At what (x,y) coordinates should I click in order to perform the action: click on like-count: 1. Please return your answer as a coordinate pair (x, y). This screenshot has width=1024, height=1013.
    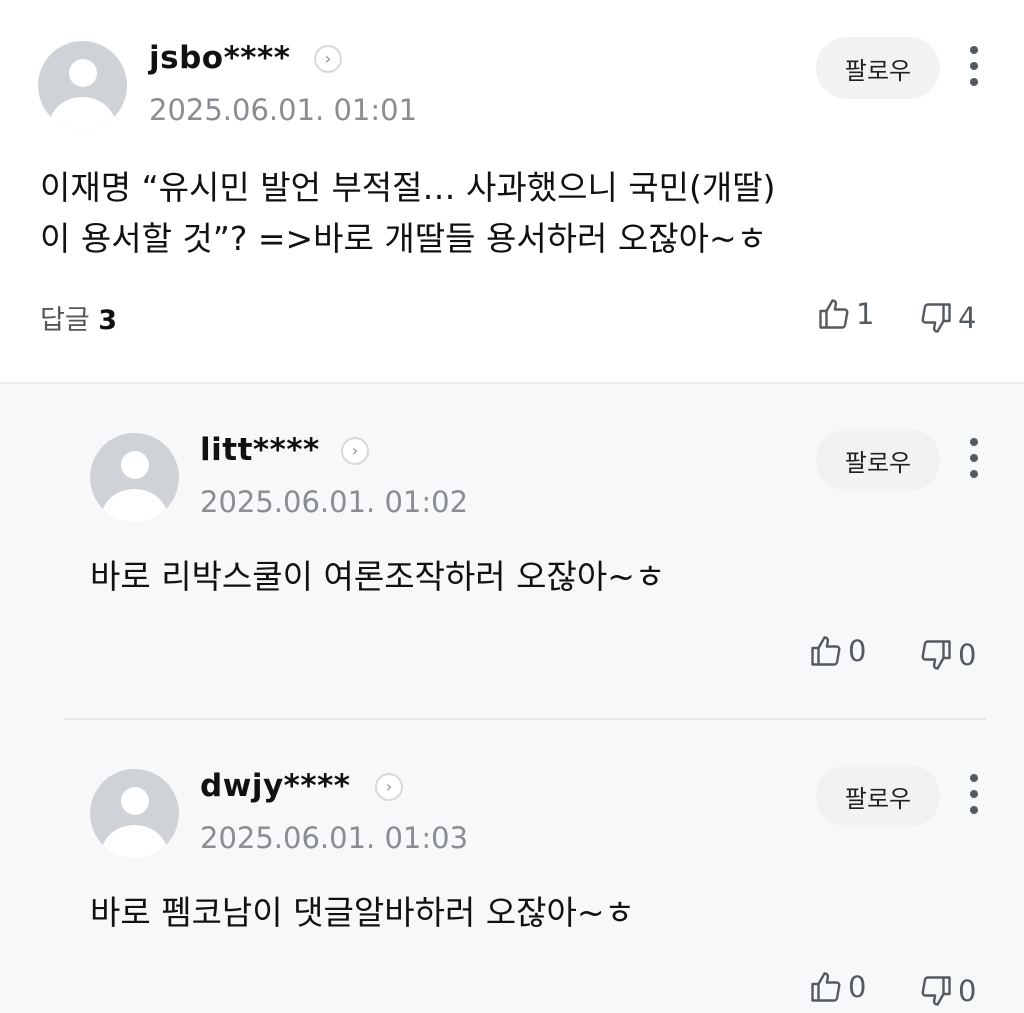
    Looking at the image, I should click on (865, 314).